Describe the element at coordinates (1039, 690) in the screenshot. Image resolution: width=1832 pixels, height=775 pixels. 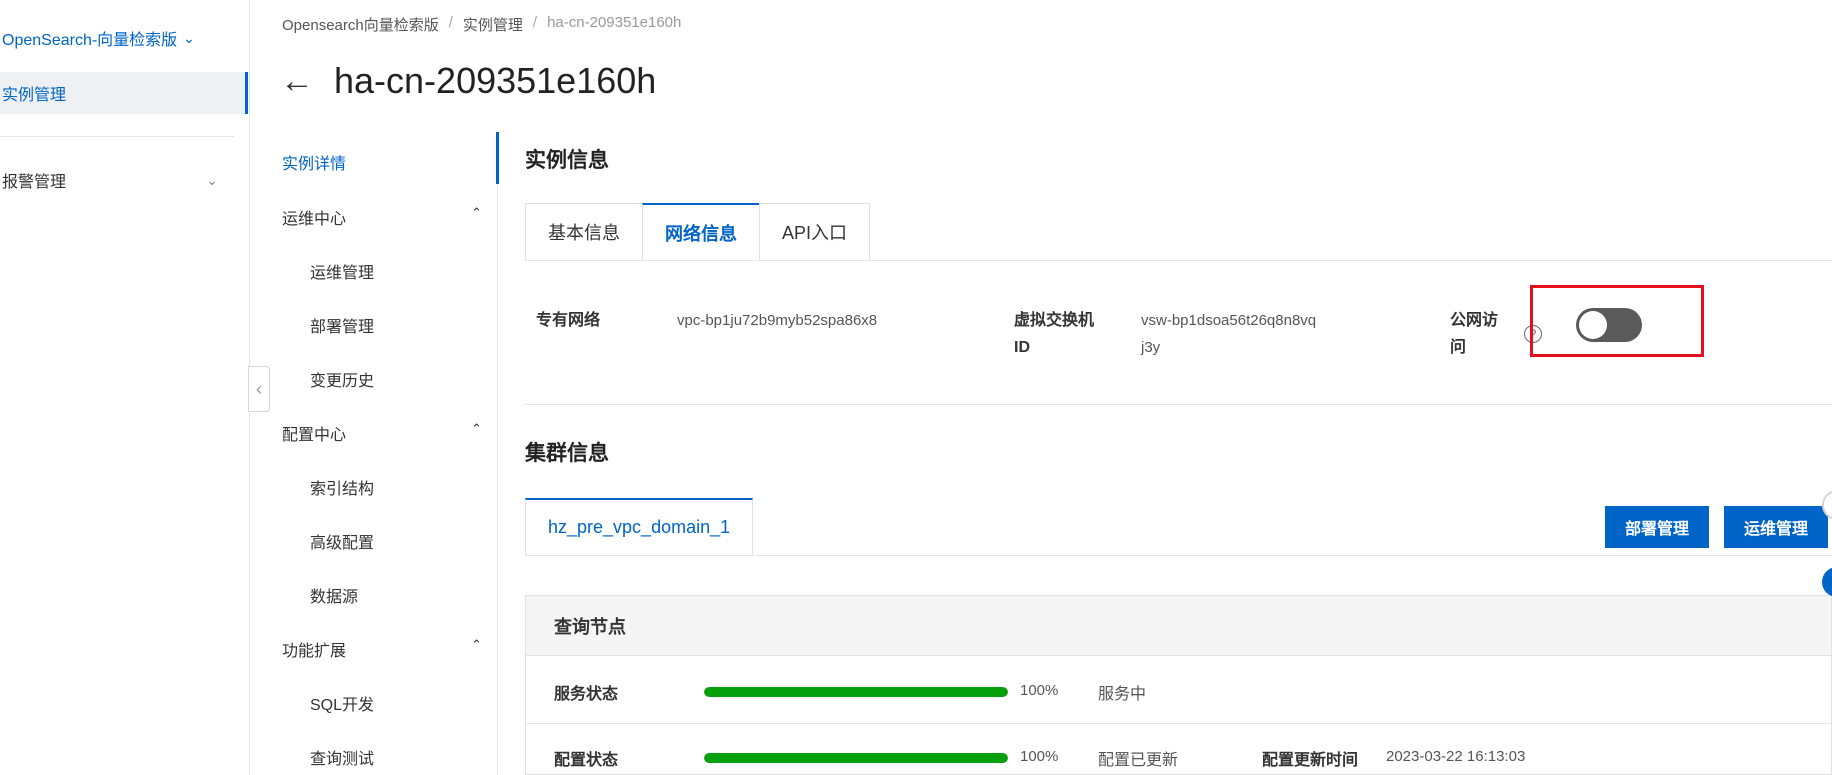
I see `service-progress-percent: 100%` at that location.